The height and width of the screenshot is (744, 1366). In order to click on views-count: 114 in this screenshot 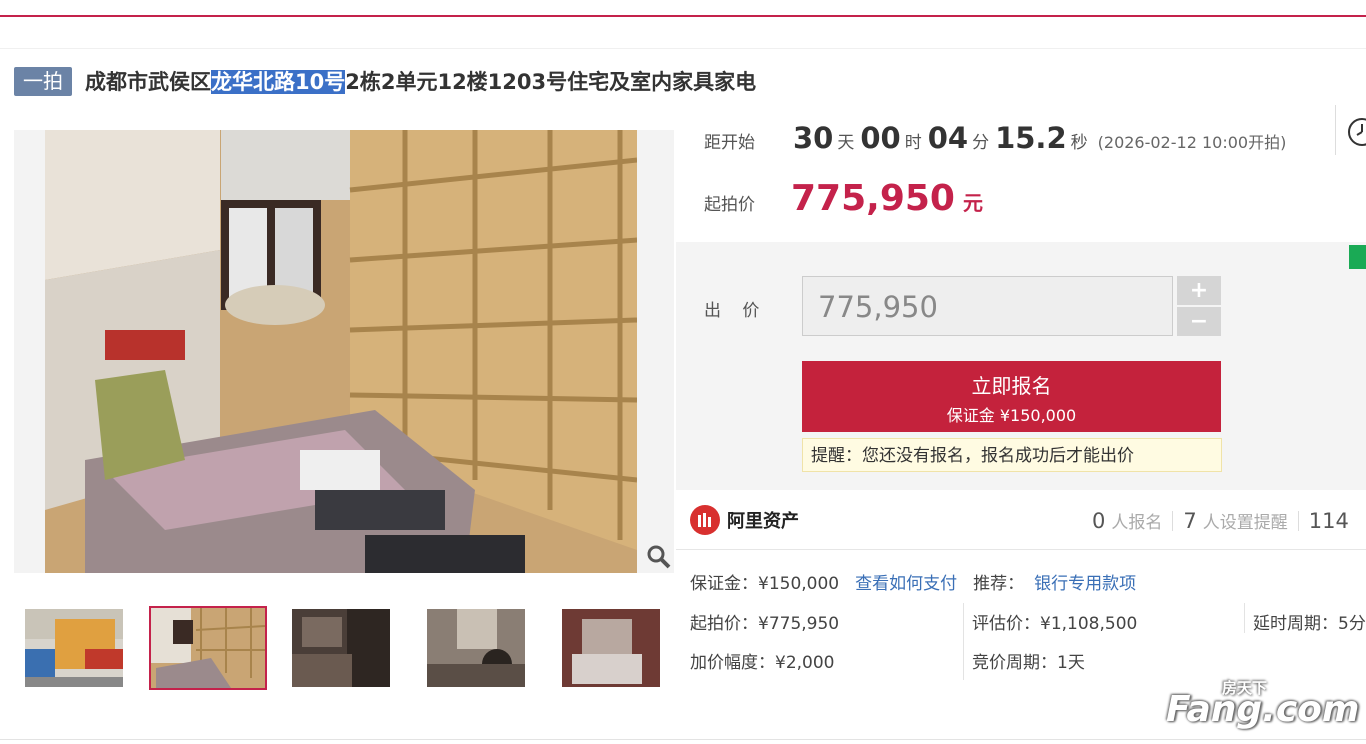, I will do `click(1328, 521)`.